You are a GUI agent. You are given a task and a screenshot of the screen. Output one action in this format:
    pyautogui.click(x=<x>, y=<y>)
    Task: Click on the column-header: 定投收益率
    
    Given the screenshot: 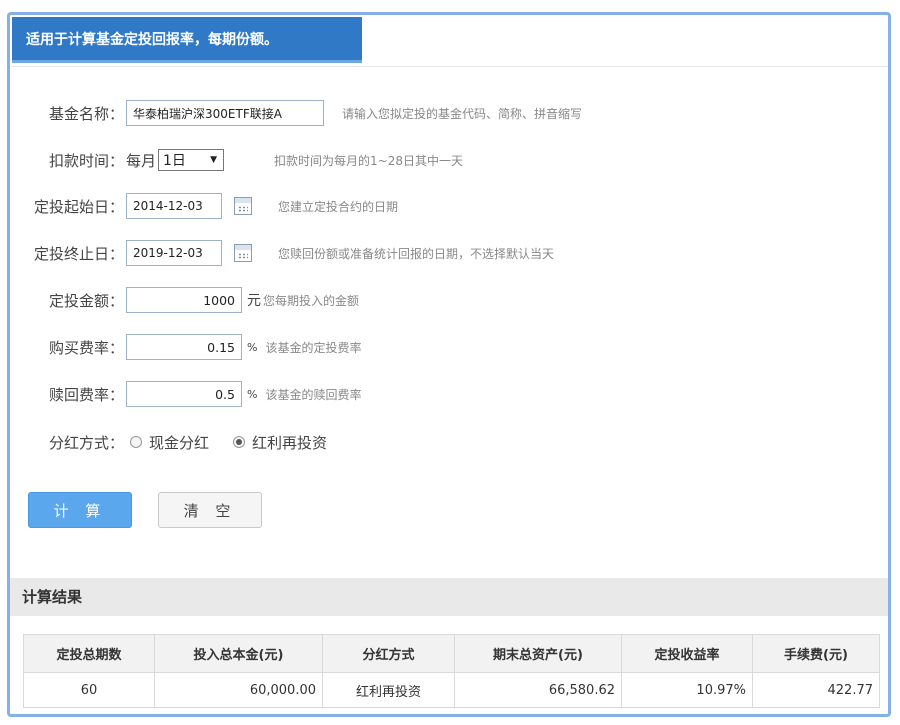 What is the action you would take?
    pyautogui.click(x=687, y=653)
    